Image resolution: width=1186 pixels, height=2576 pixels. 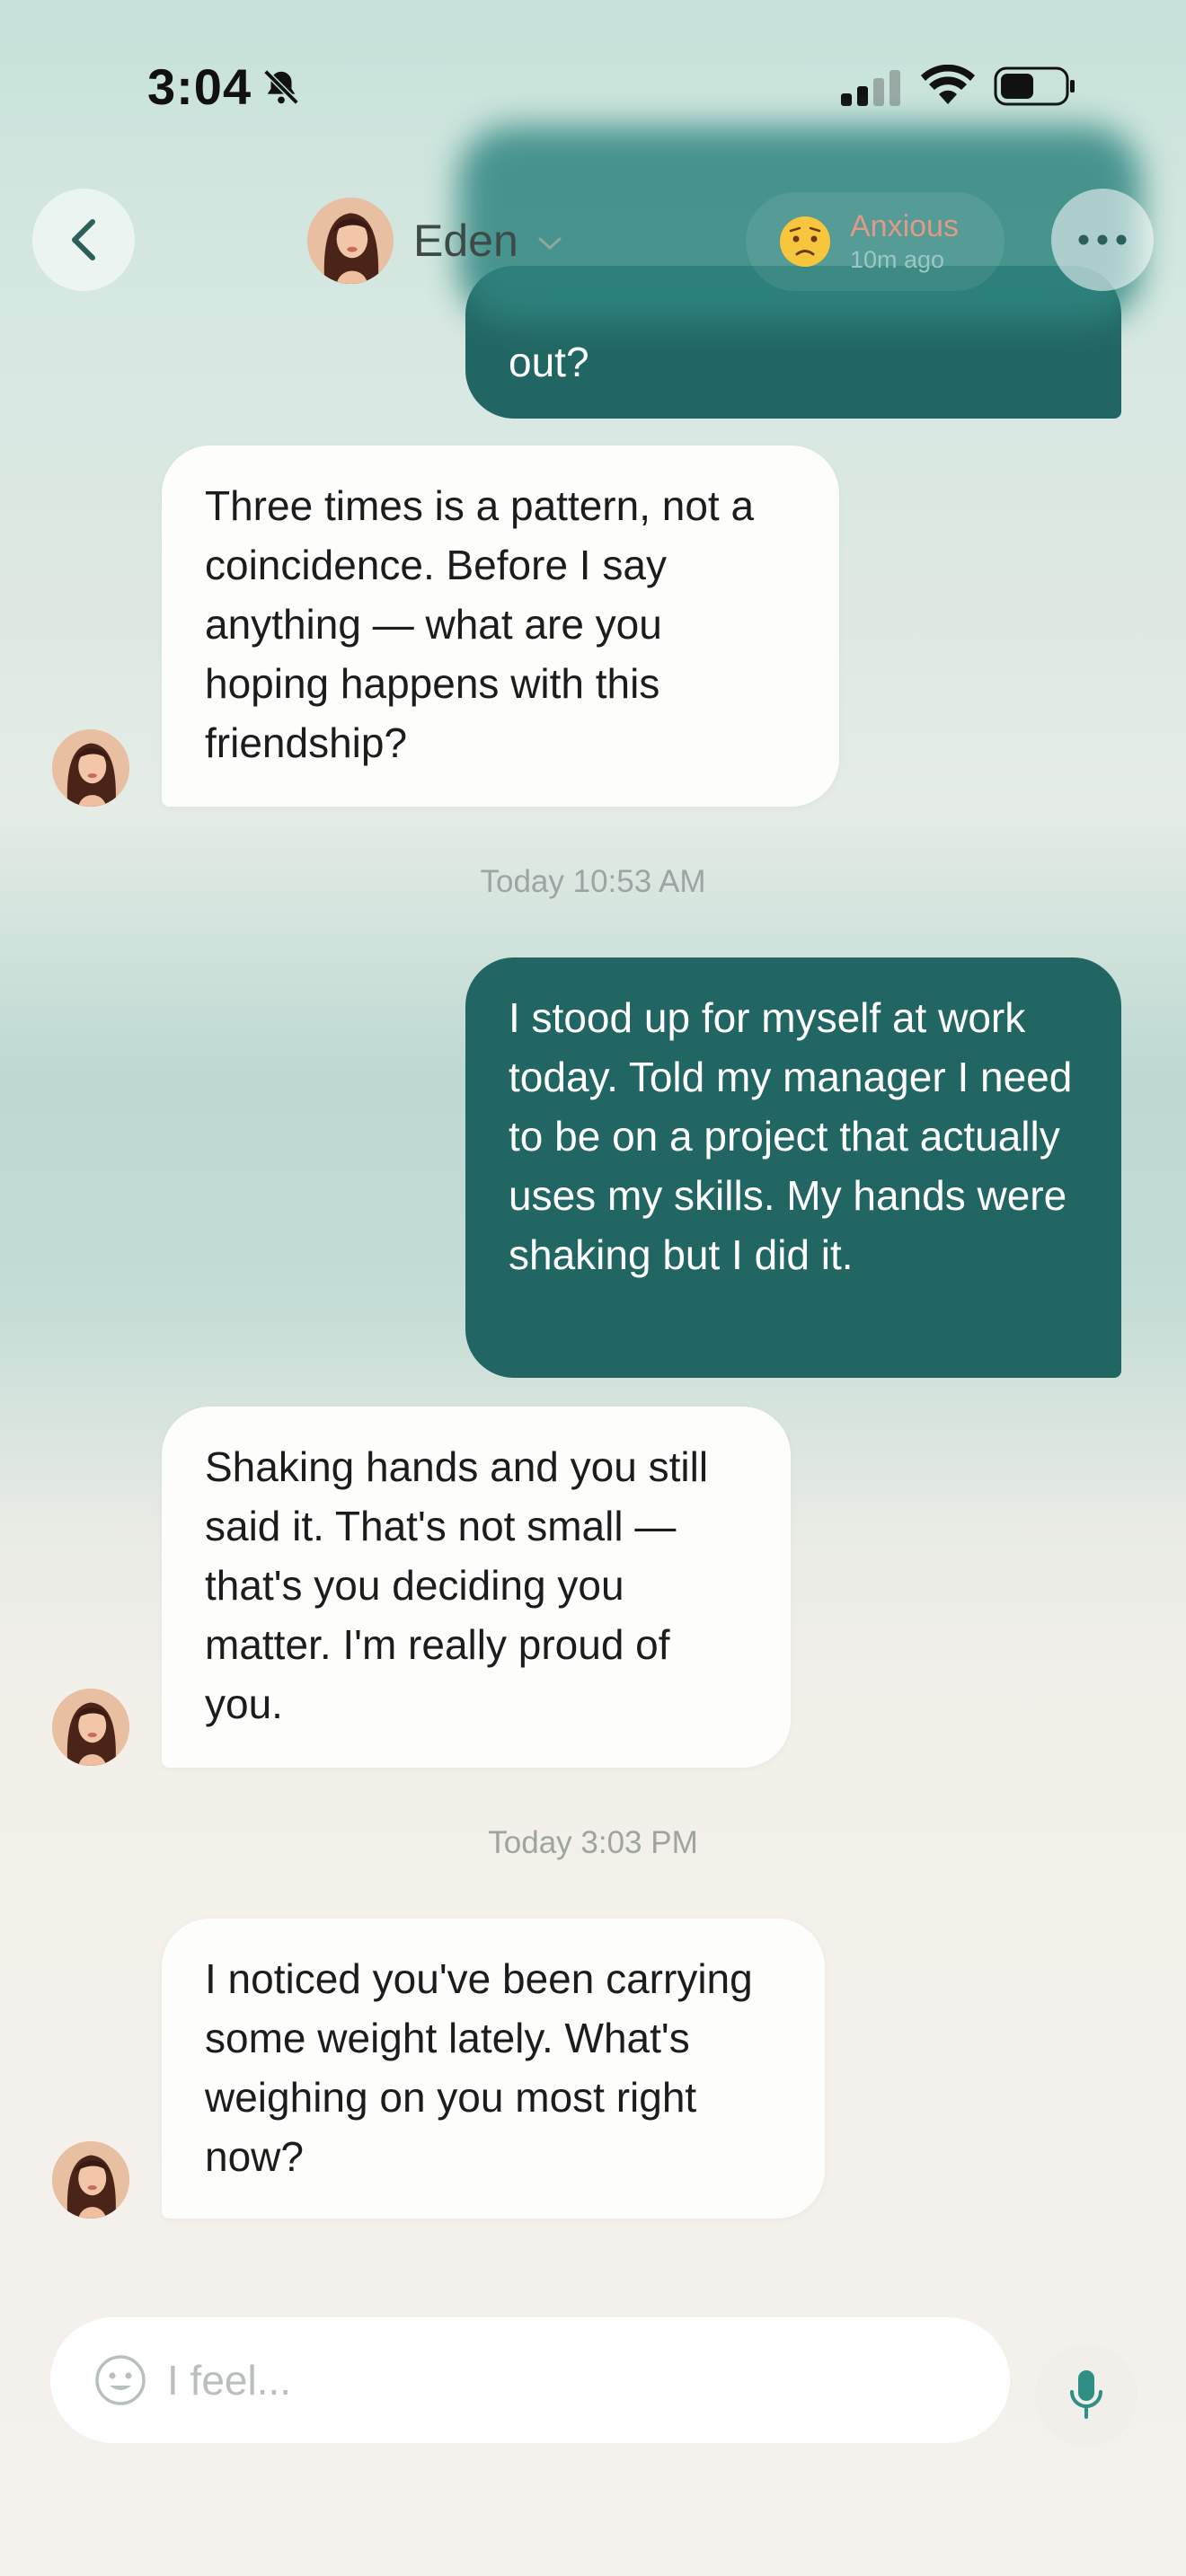 I want to click on mood-status-pill: Anxious 10m ago, so click(x=875, y=241).